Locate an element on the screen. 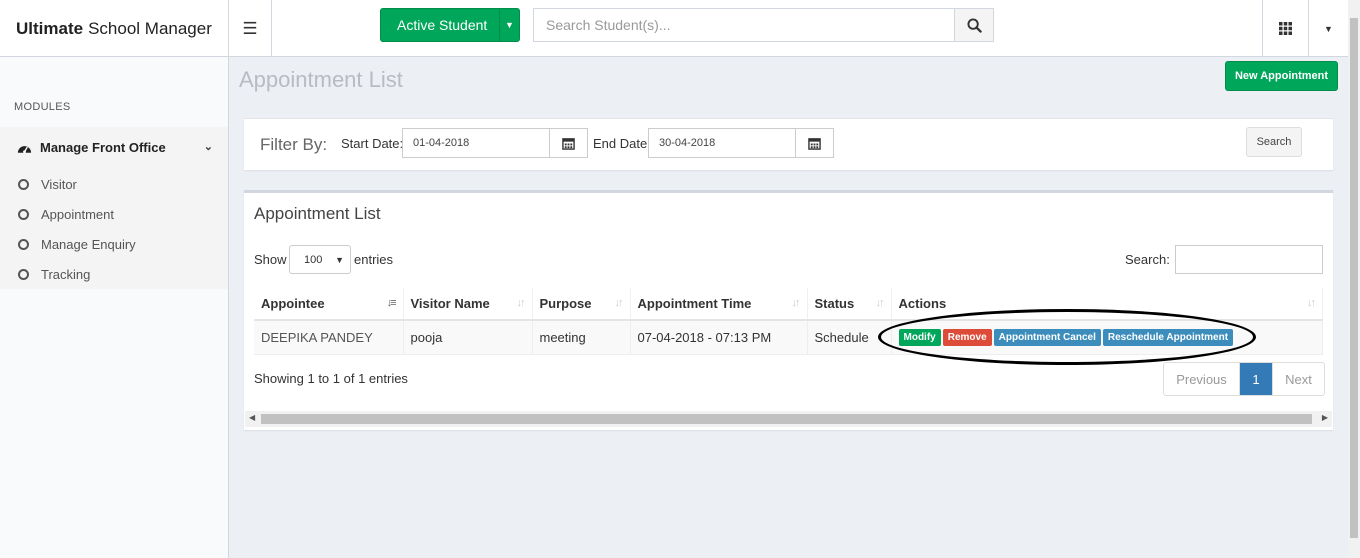 Image resolution: width=1360 pixels, height=558 pixels. sidebar-item-label: Visitor is located at coordinates (59, 184).